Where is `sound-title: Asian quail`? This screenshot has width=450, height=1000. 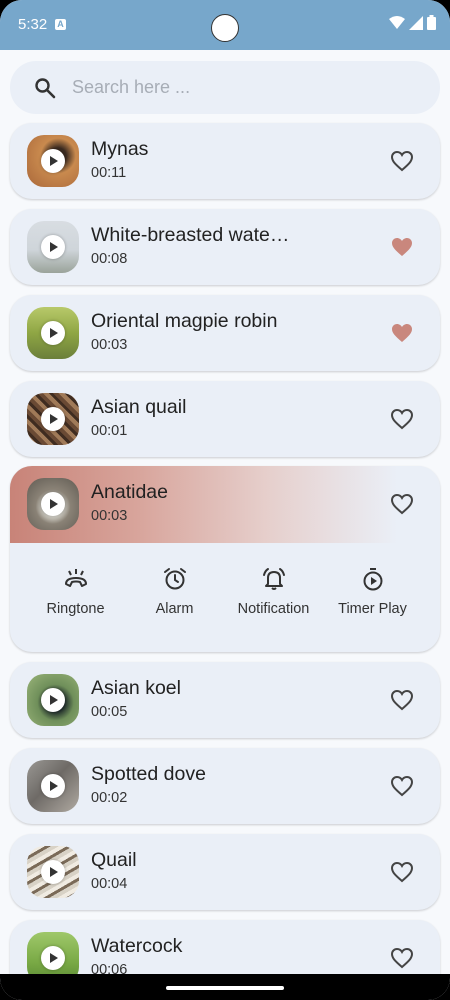 sound-title: Asian quail is located at coordinates (139, 407).